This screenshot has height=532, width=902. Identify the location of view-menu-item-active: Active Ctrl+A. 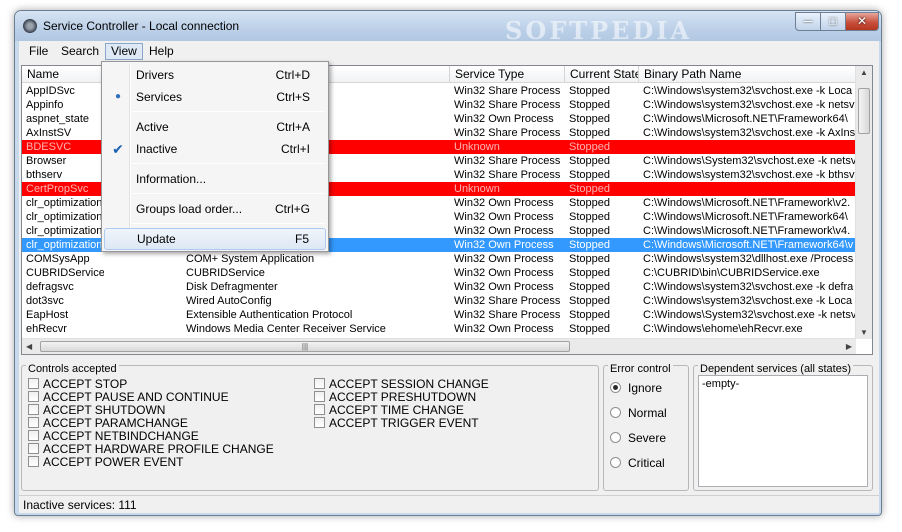
(215, 127).